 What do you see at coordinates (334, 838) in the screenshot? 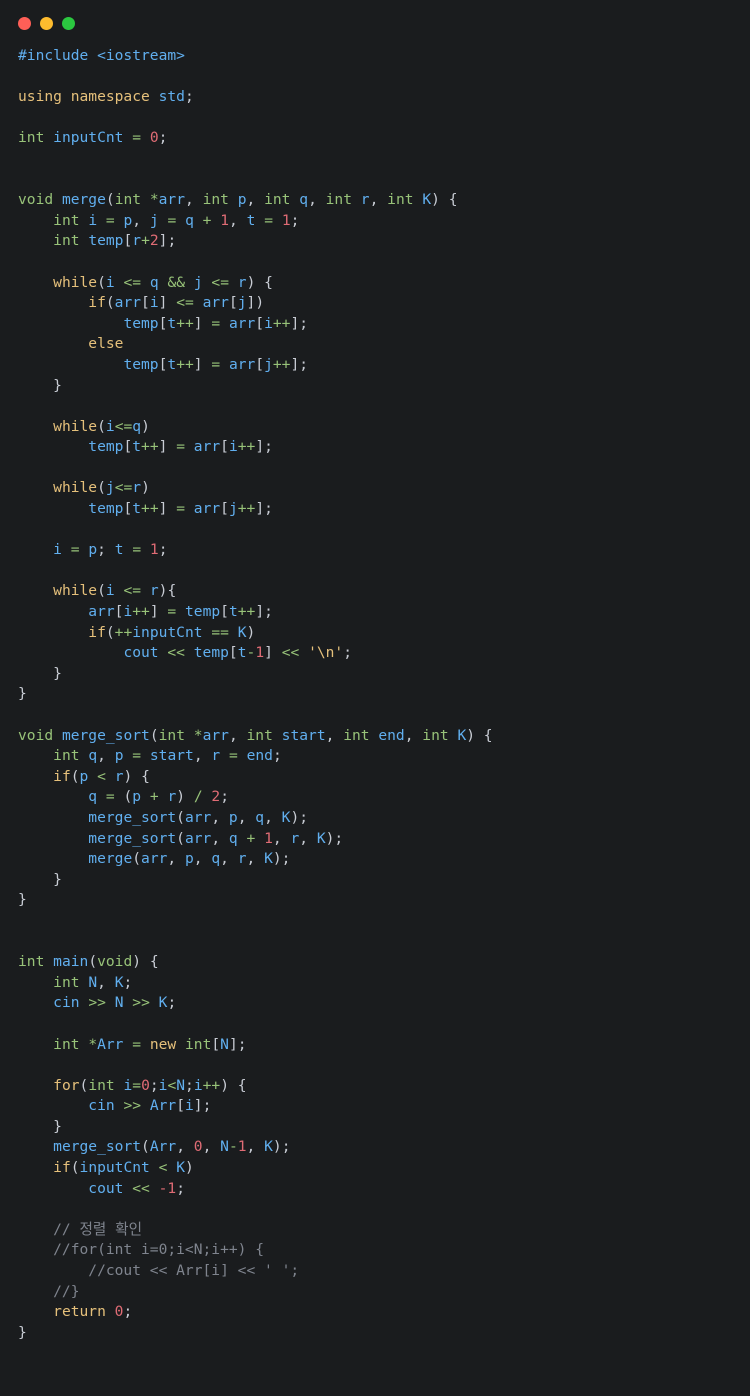
I see `code-token: );` at bounding box center [334, 838].